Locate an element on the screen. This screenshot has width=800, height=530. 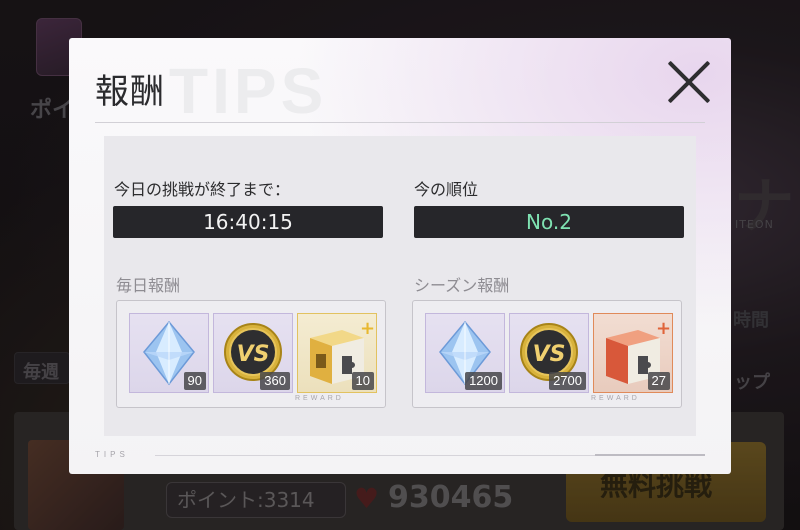
season-reward-caption: REWARD is located at coordinates (615, 398).